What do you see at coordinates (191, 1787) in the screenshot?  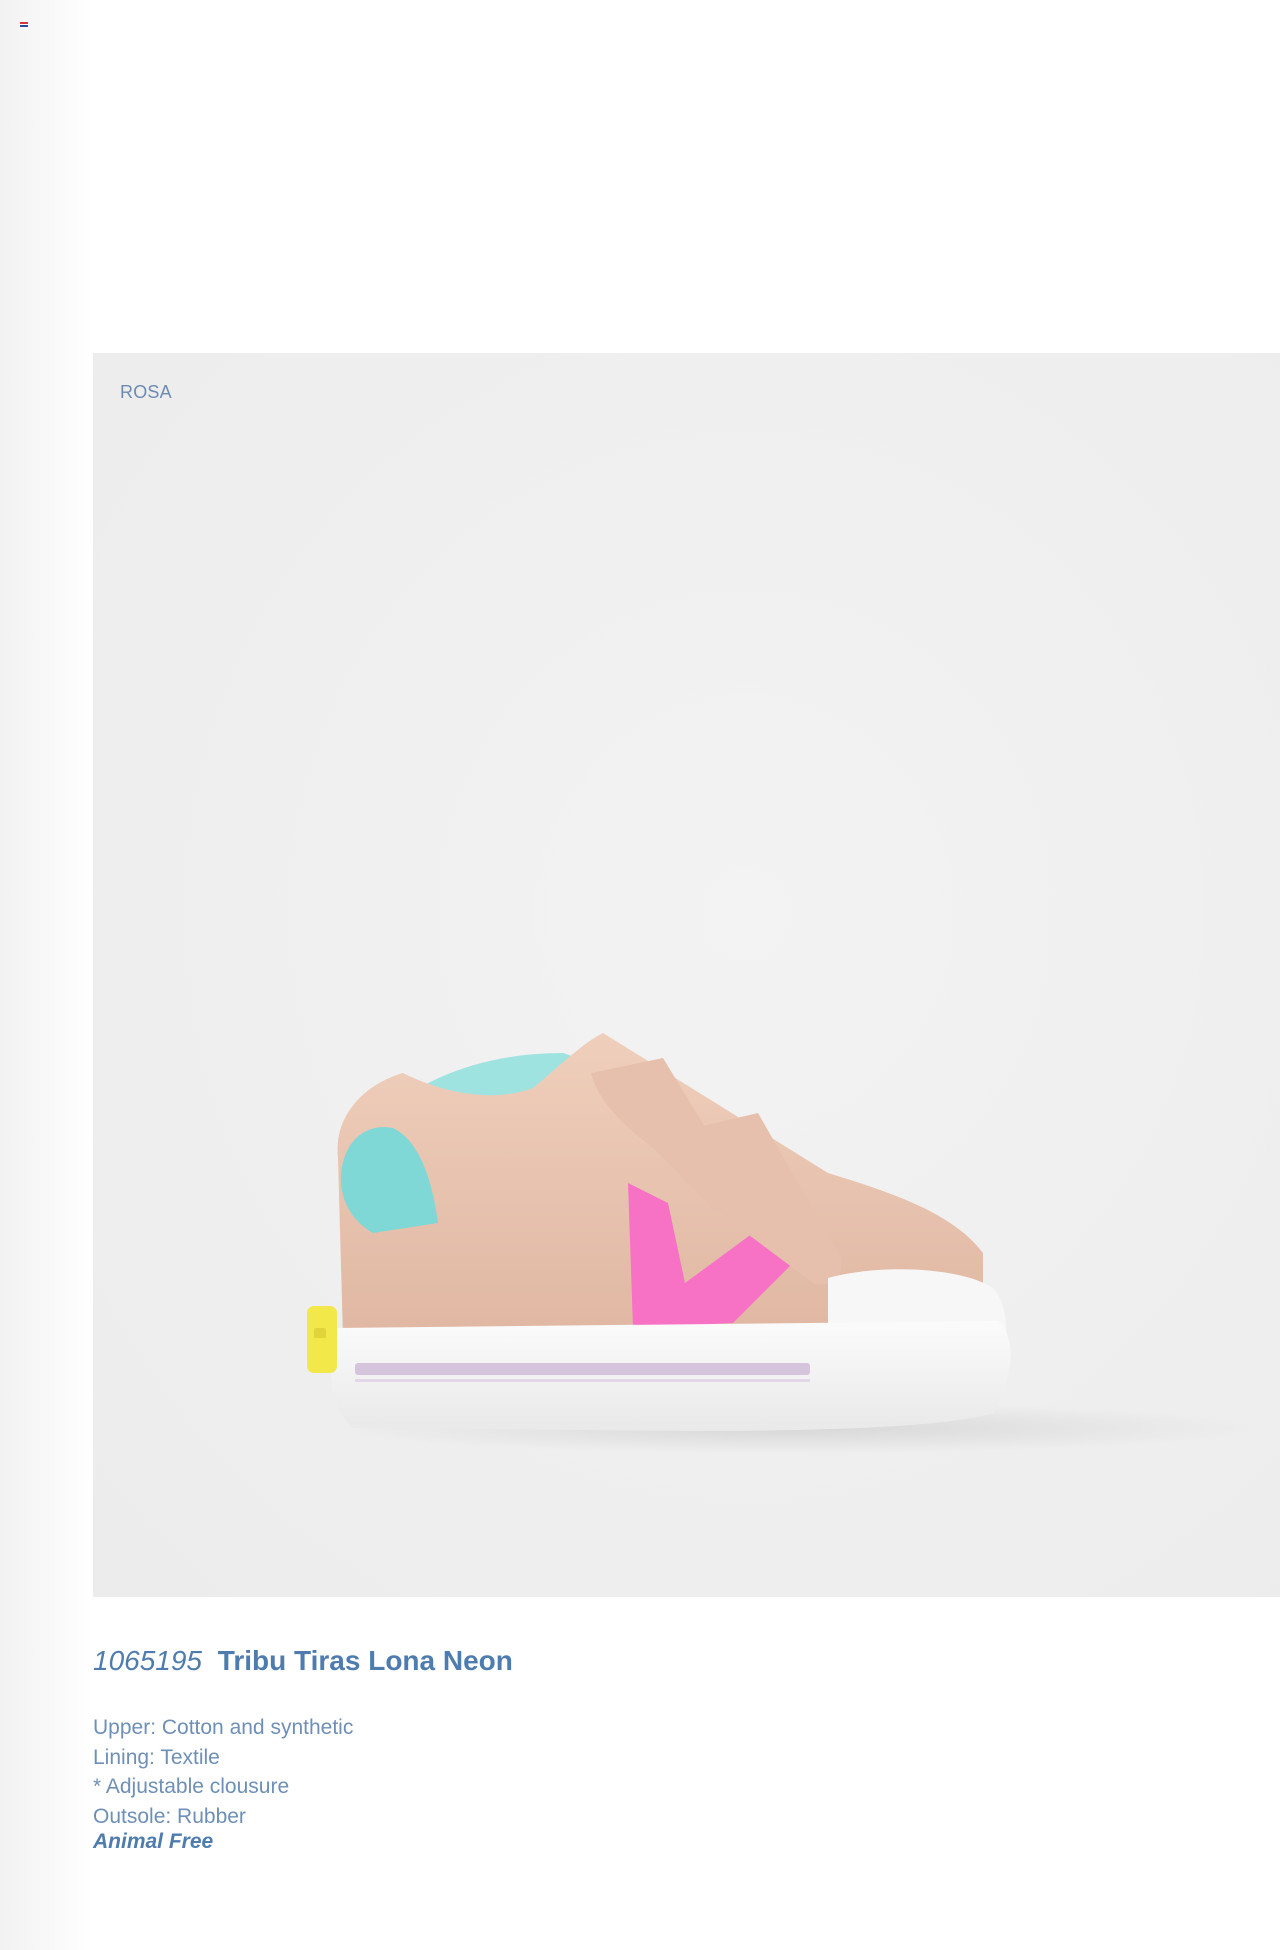 I see `spec-closure: * Adjustable clousure` at bounding box center [191, 1787].